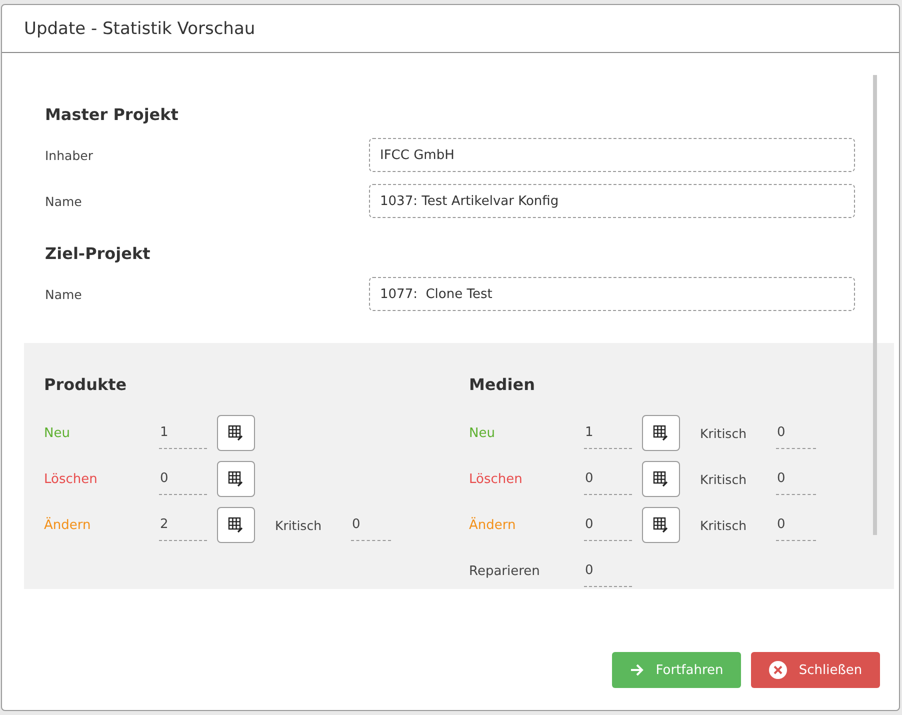 This screenshot has width=902, height=715. Describe the element at coordinates (98, 253) in the screenshot. I see `section-heading: Ziel-Projekt` at that location.